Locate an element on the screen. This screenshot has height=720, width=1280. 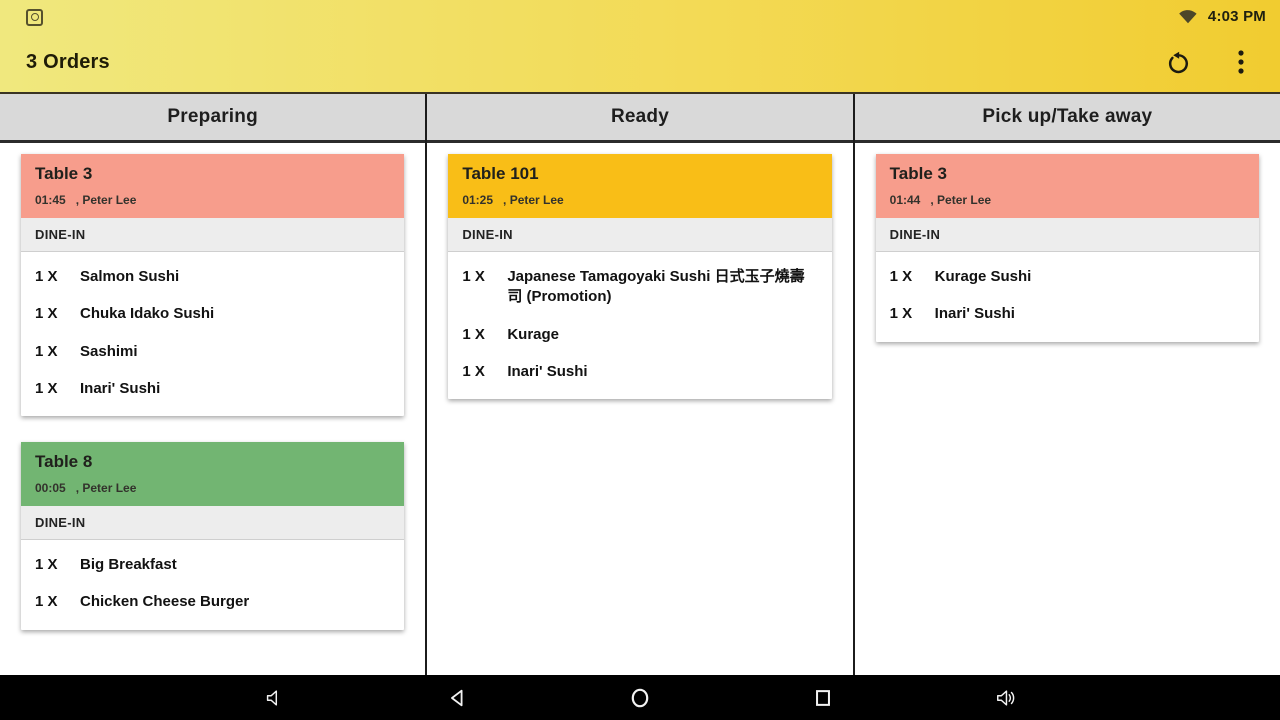
refresh-button is located at coordinates (1177, 62).